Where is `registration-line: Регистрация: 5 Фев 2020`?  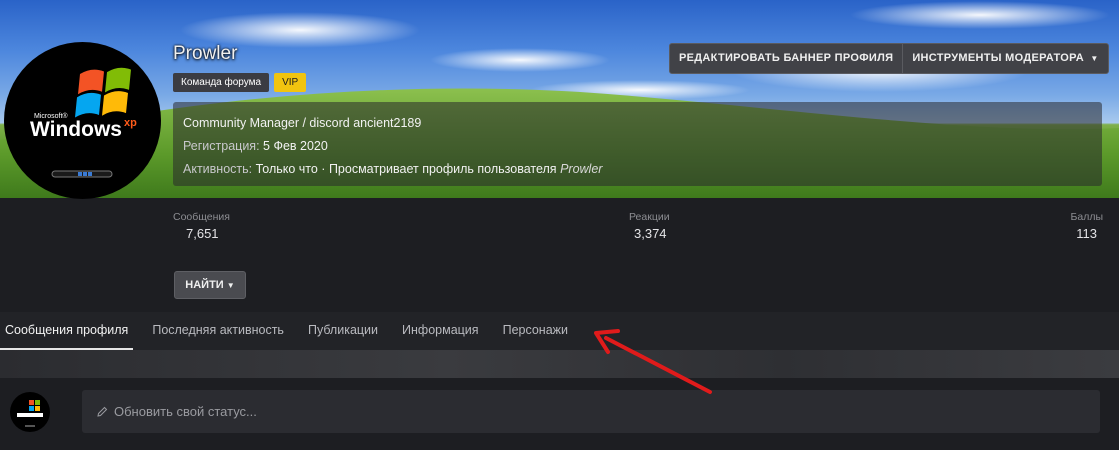 registration-line: Регистрация: 5 Фев 2020 is located at coordinates (637, 146).